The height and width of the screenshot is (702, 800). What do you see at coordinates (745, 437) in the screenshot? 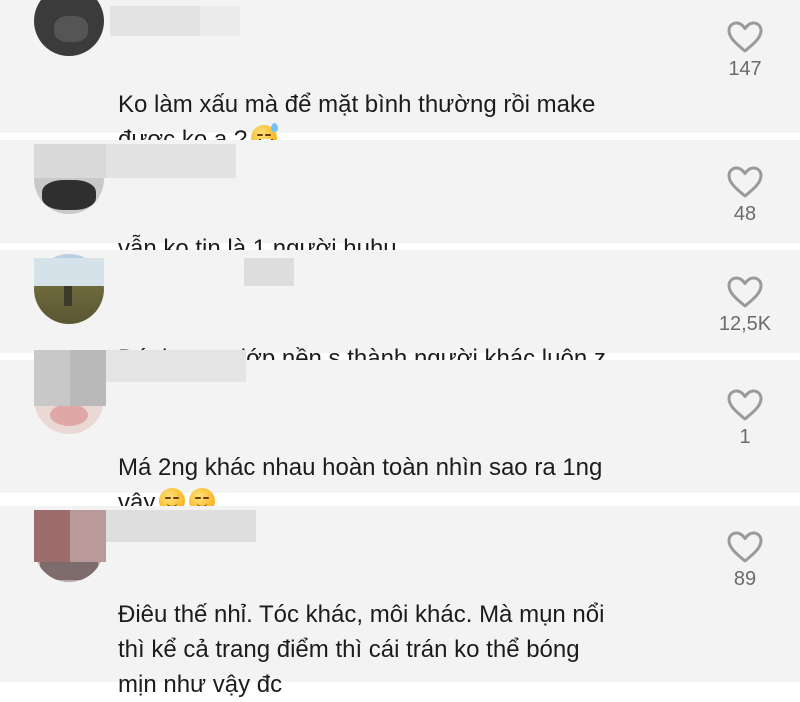
I see `like-count: 1` at bounding box center [745, 437].